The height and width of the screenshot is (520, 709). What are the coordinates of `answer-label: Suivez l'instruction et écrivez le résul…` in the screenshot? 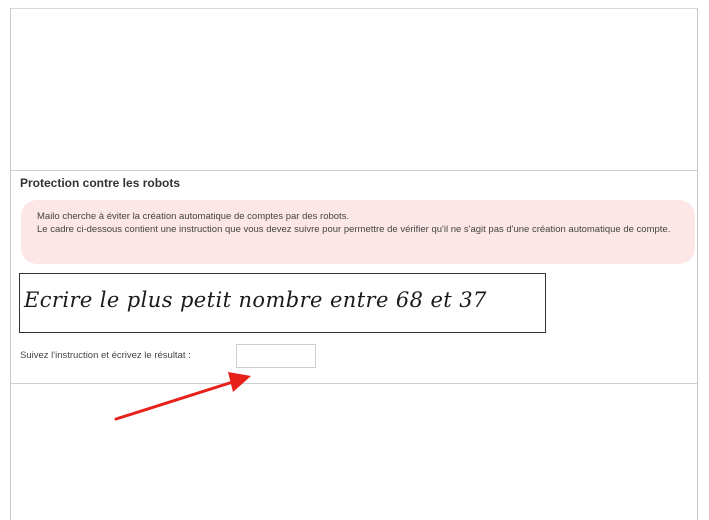 It's located at (105, 355).